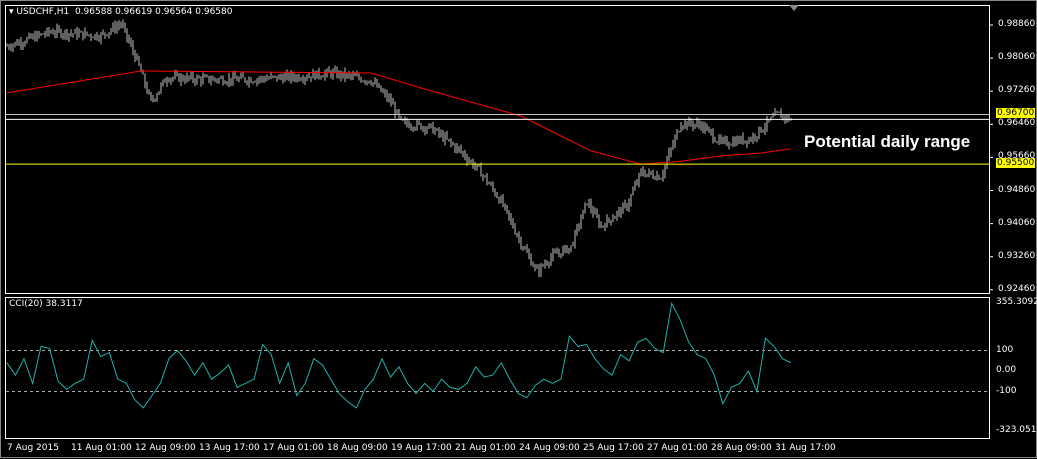 The width and height of the screenshot is (1037, 459). What do you see at coordinates (1017, 57) in the screenshot?
I see `price-axis-label: 0.98060` at bounding box center [1017, 57].